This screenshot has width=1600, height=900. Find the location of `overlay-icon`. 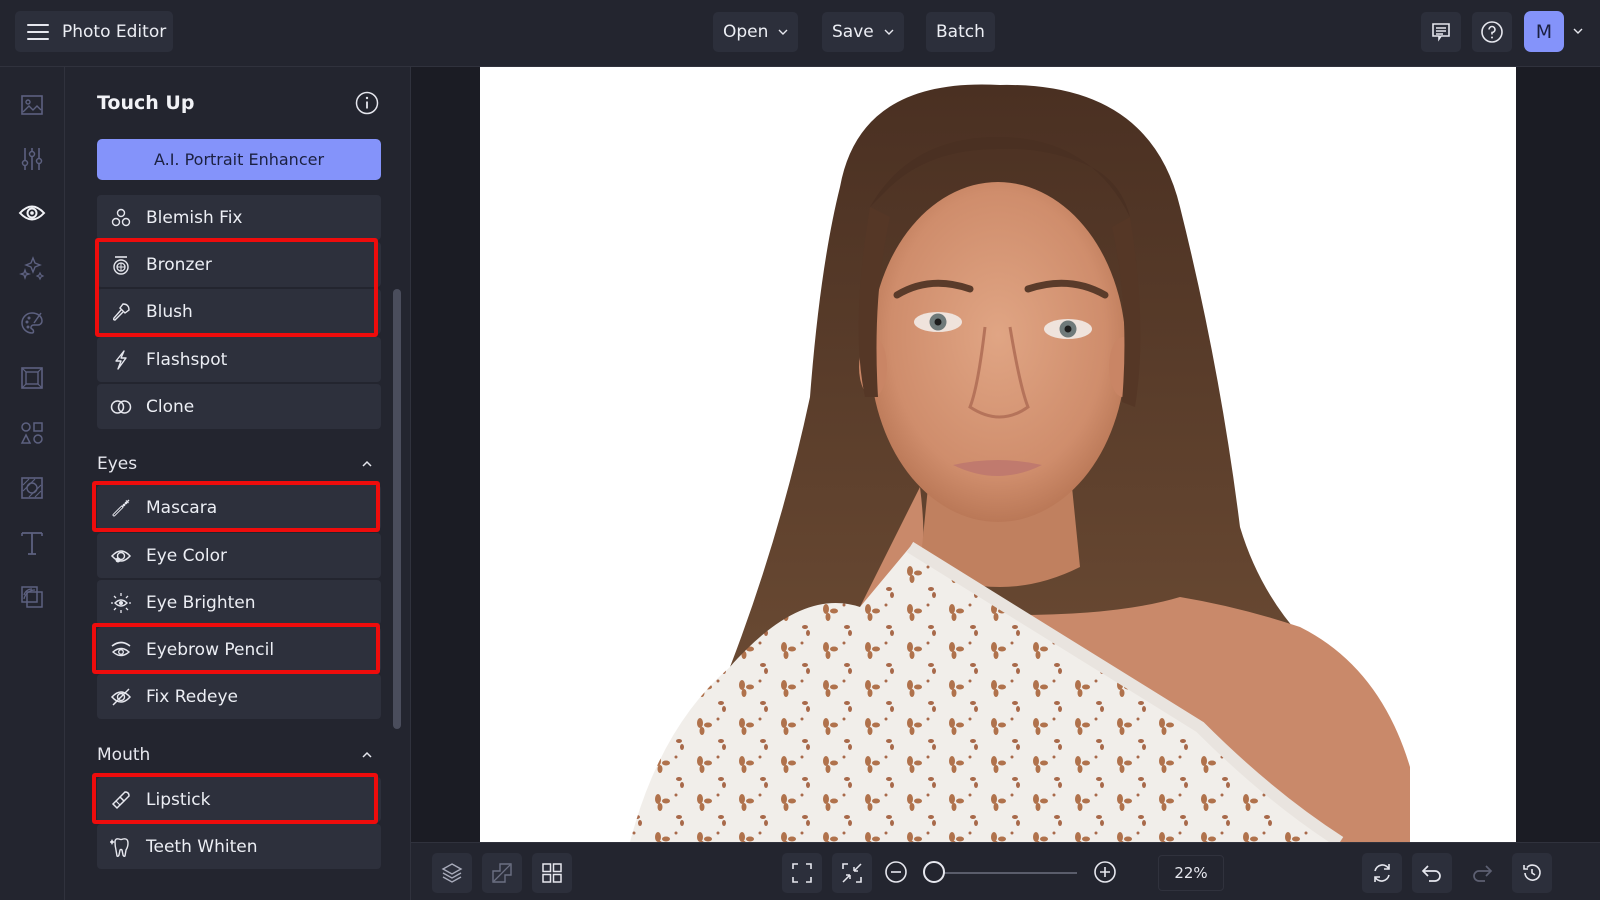

overlay-icon is located at coordinates (32, 597).